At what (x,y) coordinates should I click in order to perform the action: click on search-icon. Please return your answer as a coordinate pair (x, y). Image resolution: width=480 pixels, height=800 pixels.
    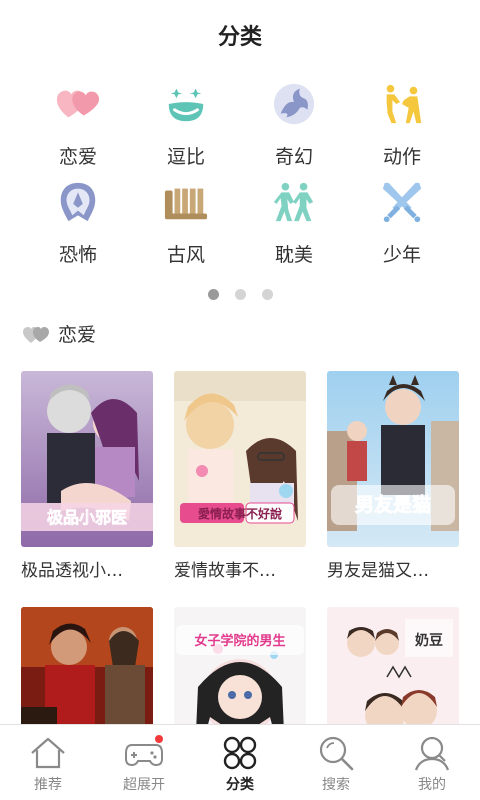
    Looking at the image, I should click on (336, 753).